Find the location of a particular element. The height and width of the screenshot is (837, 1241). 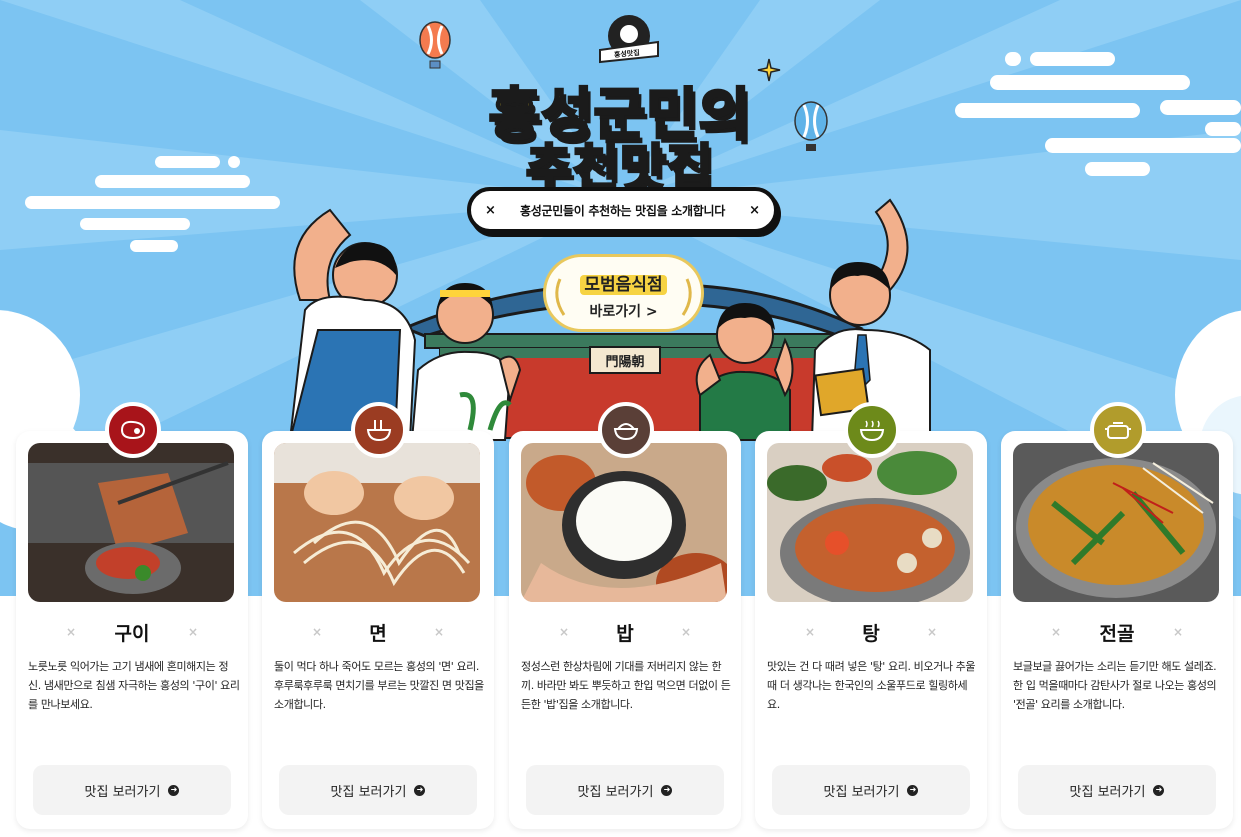

model-restaurant-button: 모범음식점 바로가기 > is located at coordinates (623, 293).